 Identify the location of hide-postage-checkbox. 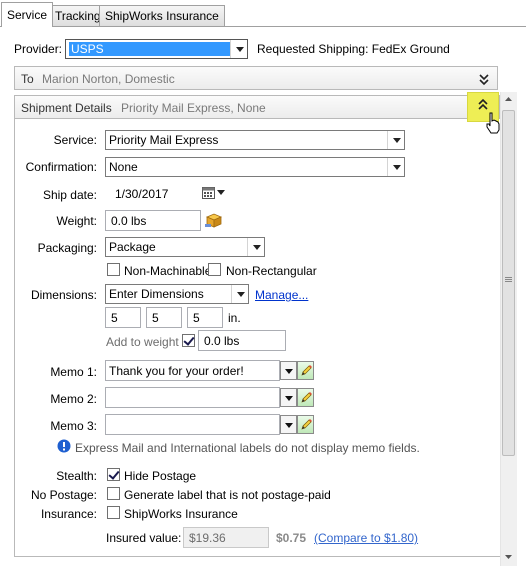
(113, 474).